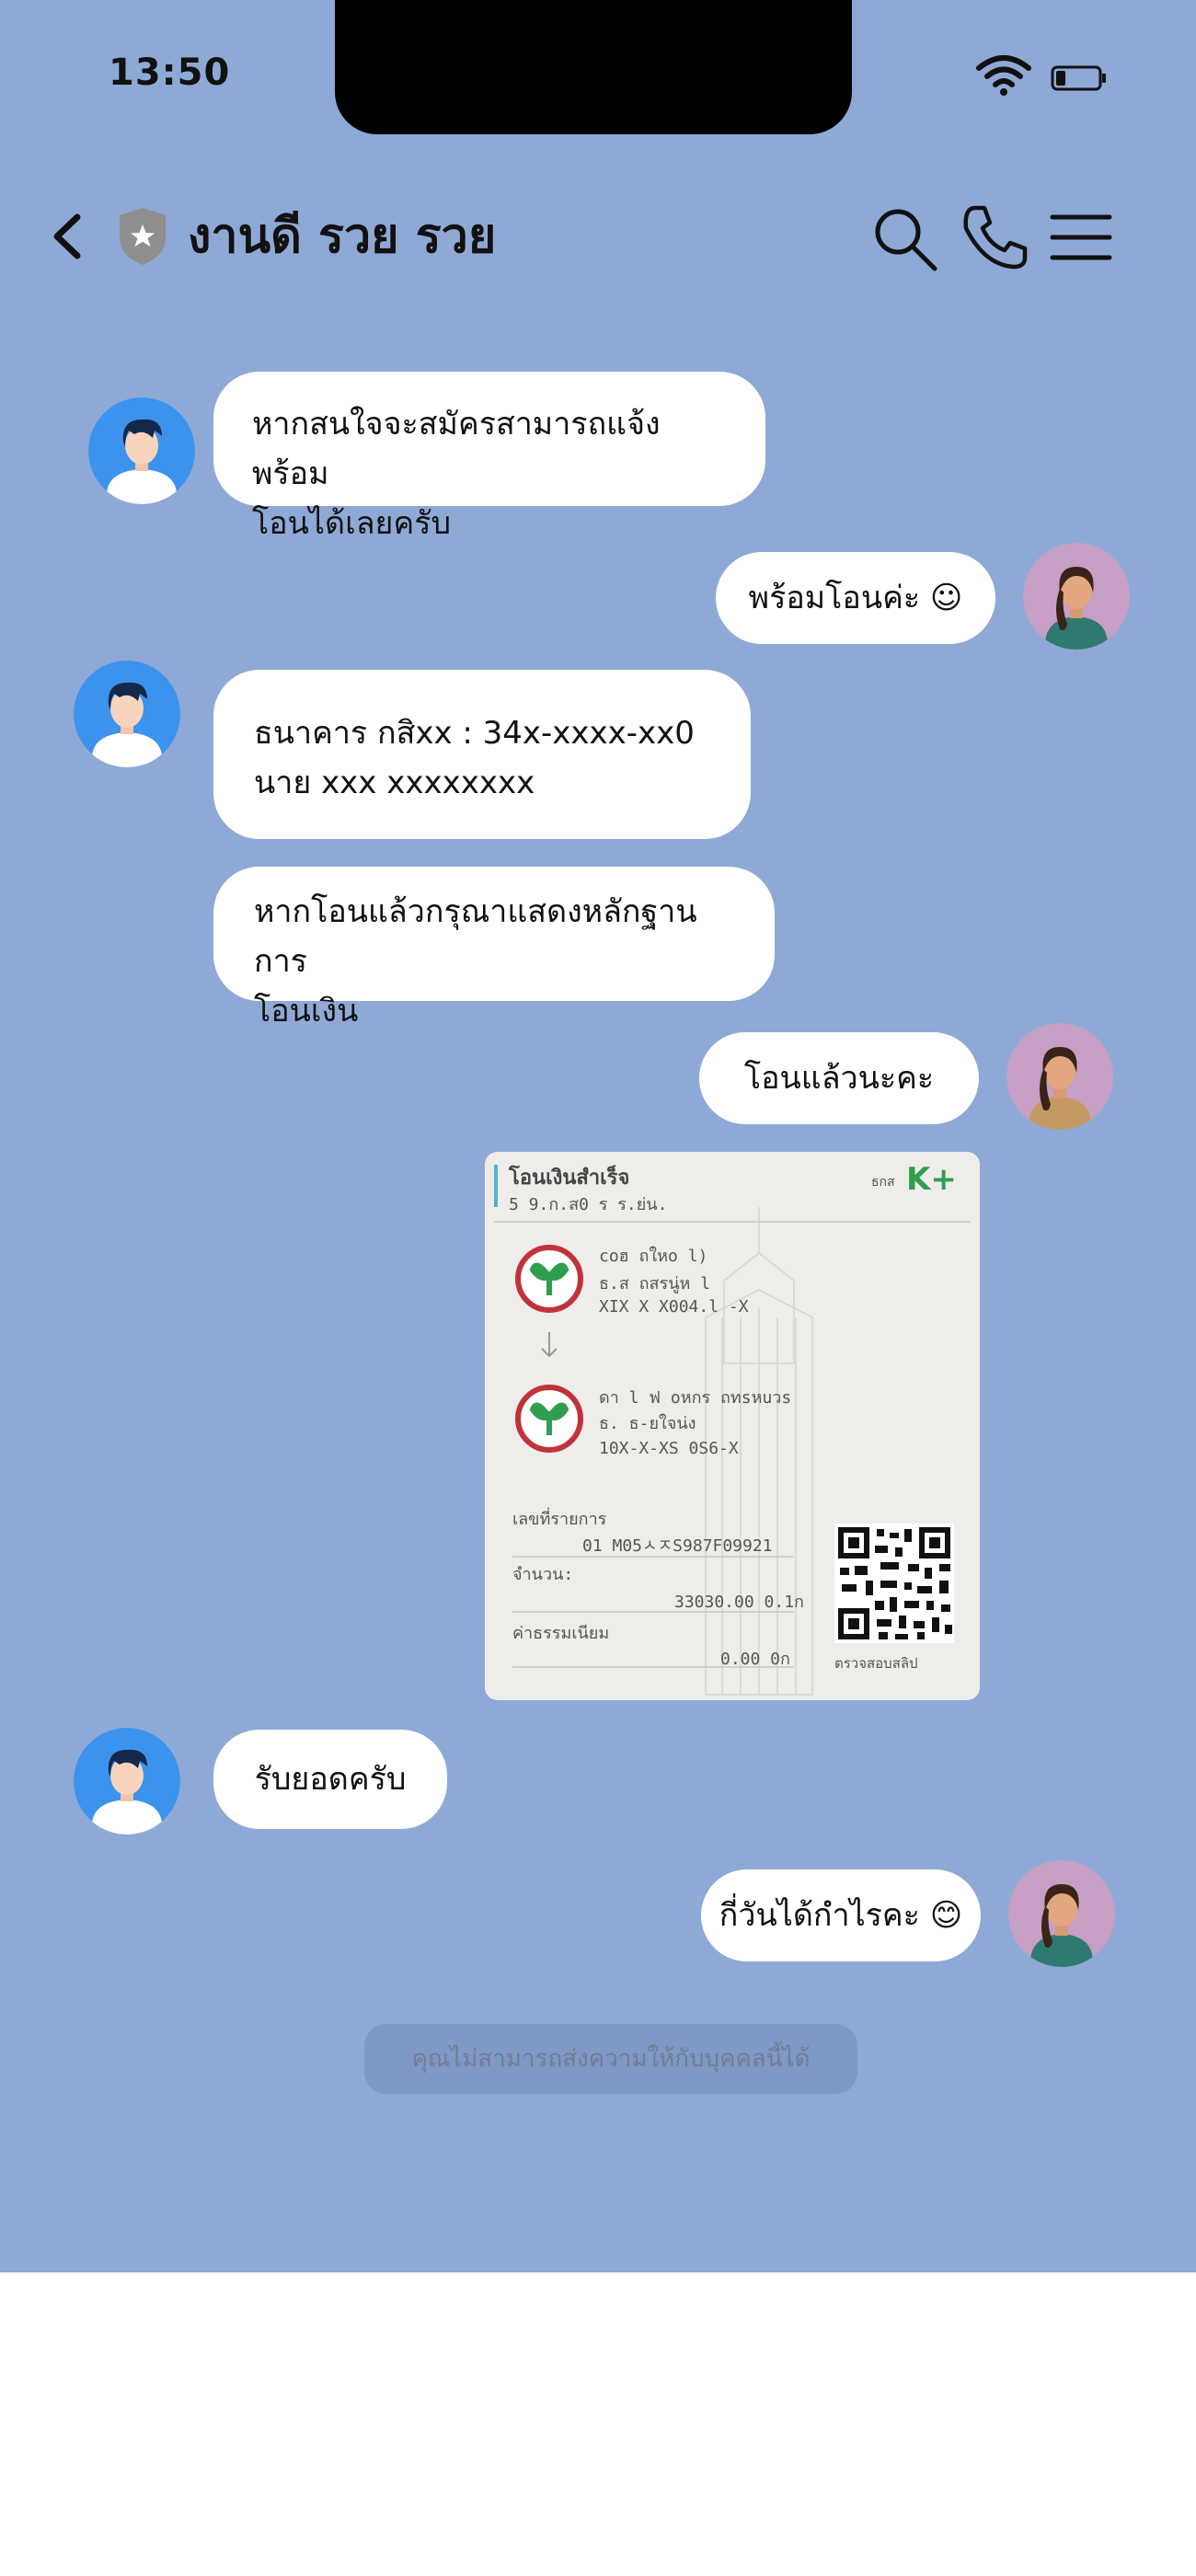 The height and width of the screenshot is (2576, 1196). I want to click on slip-to-account: 10X-X-XS 0S6-X, so click(669, 1448).